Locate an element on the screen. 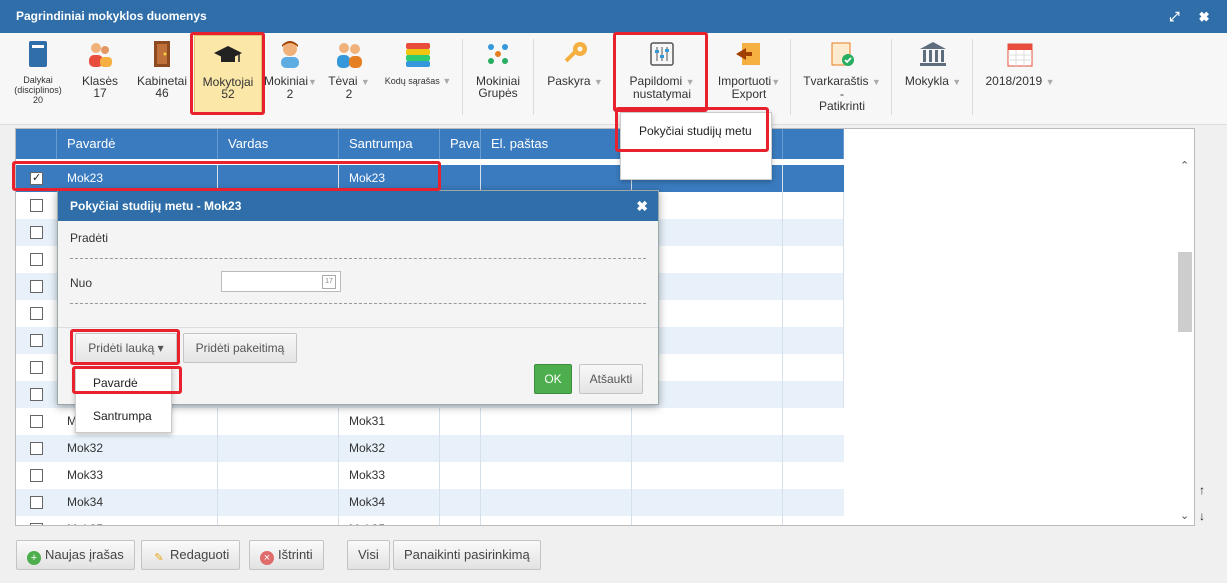 This screenshot has height=583, width=1227. tvark-label-3: Patikrinti is located at coordinates (841, 106).